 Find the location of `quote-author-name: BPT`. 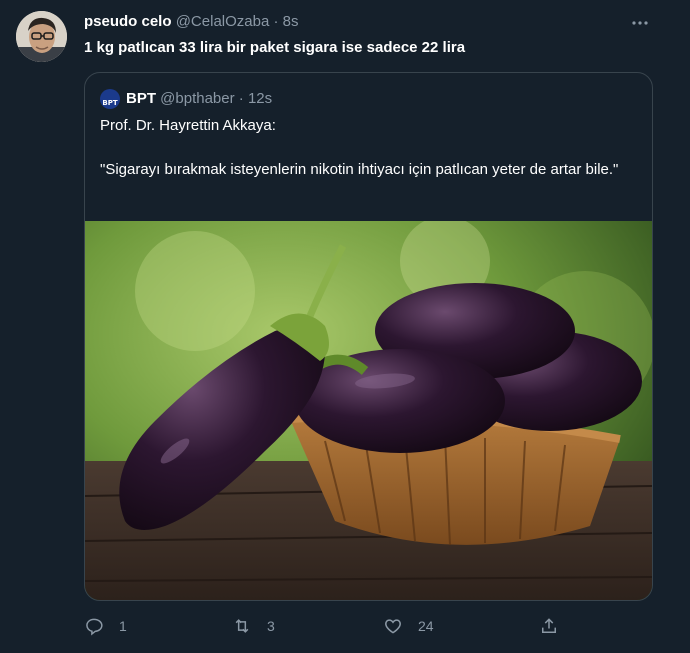

quote-author-name: BPT is located at coordinates (141, 99).